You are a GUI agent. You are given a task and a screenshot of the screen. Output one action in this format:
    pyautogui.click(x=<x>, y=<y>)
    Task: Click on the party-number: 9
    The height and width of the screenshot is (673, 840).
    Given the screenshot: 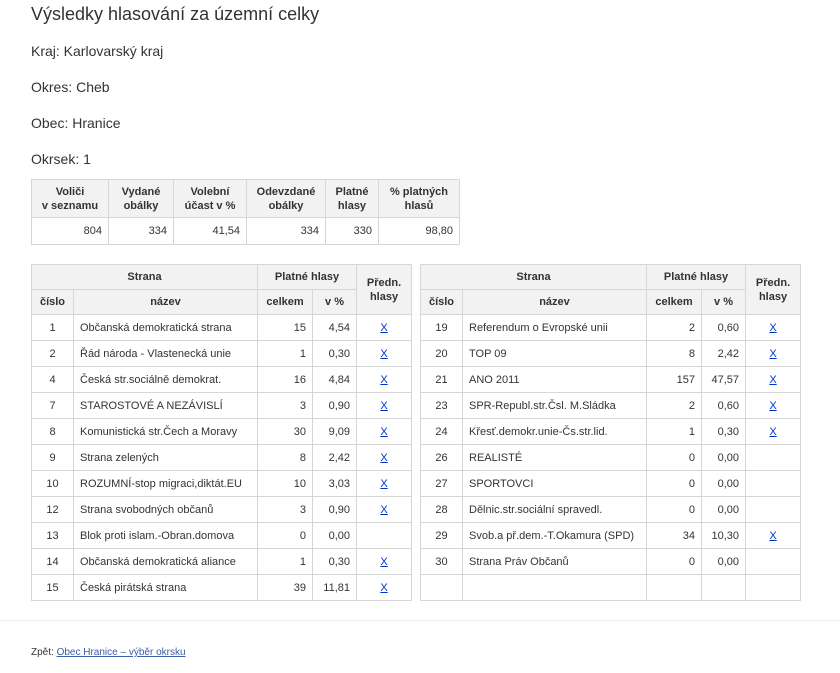 What is the action you would take?
    pyautogui.click(x=52, y=457)
    